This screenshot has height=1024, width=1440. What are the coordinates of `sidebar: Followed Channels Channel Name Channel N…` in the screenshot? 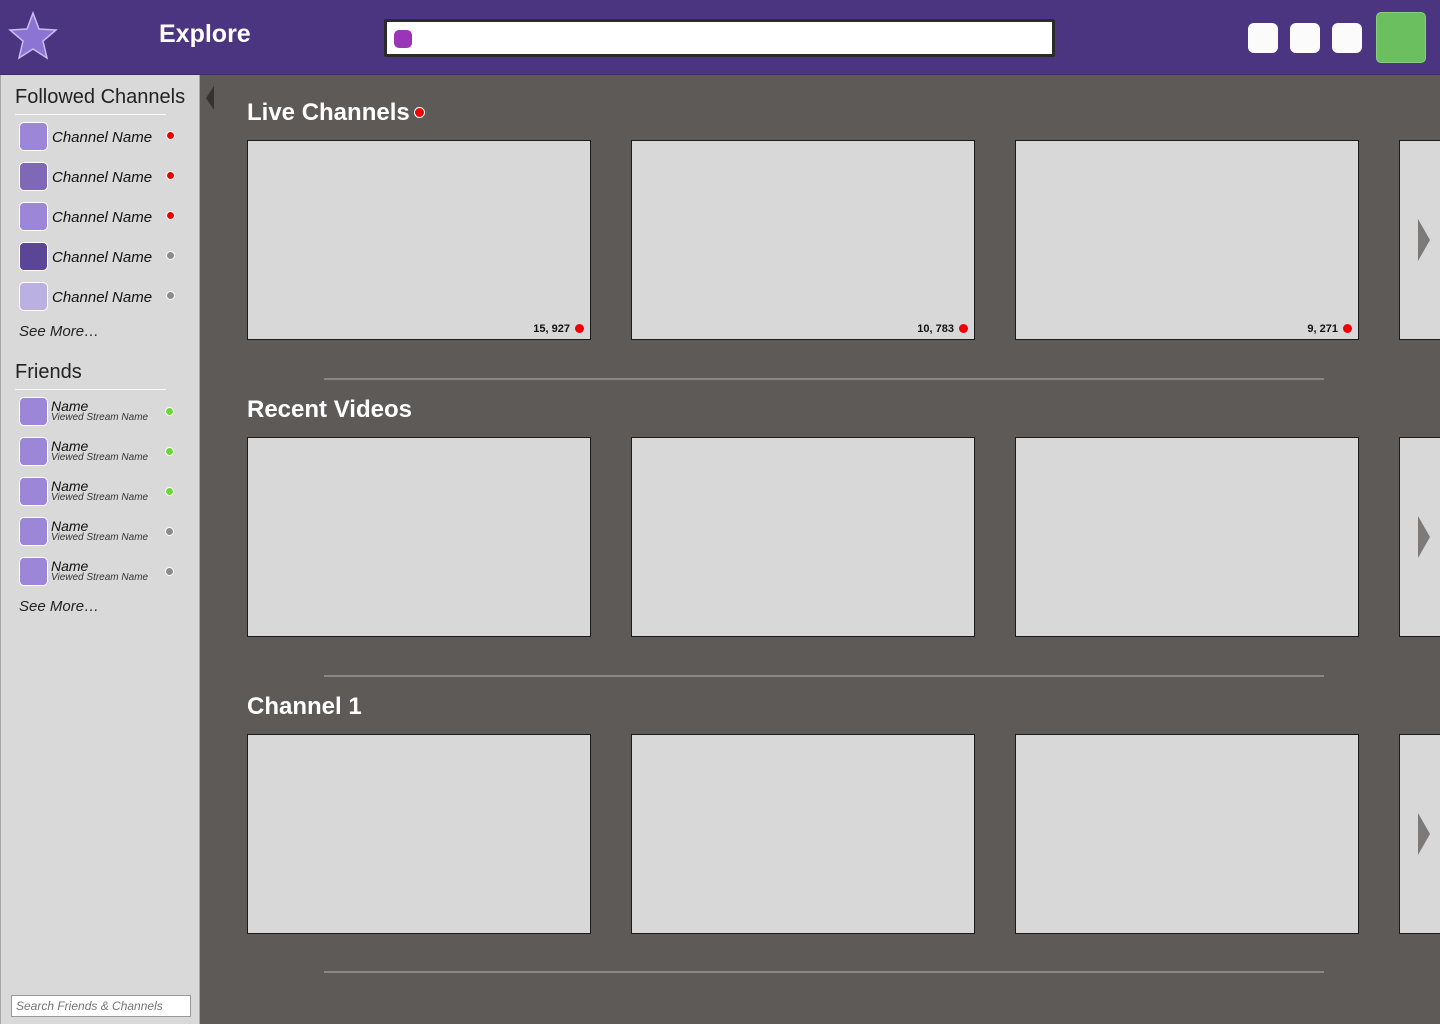 It's located at (100, 549).